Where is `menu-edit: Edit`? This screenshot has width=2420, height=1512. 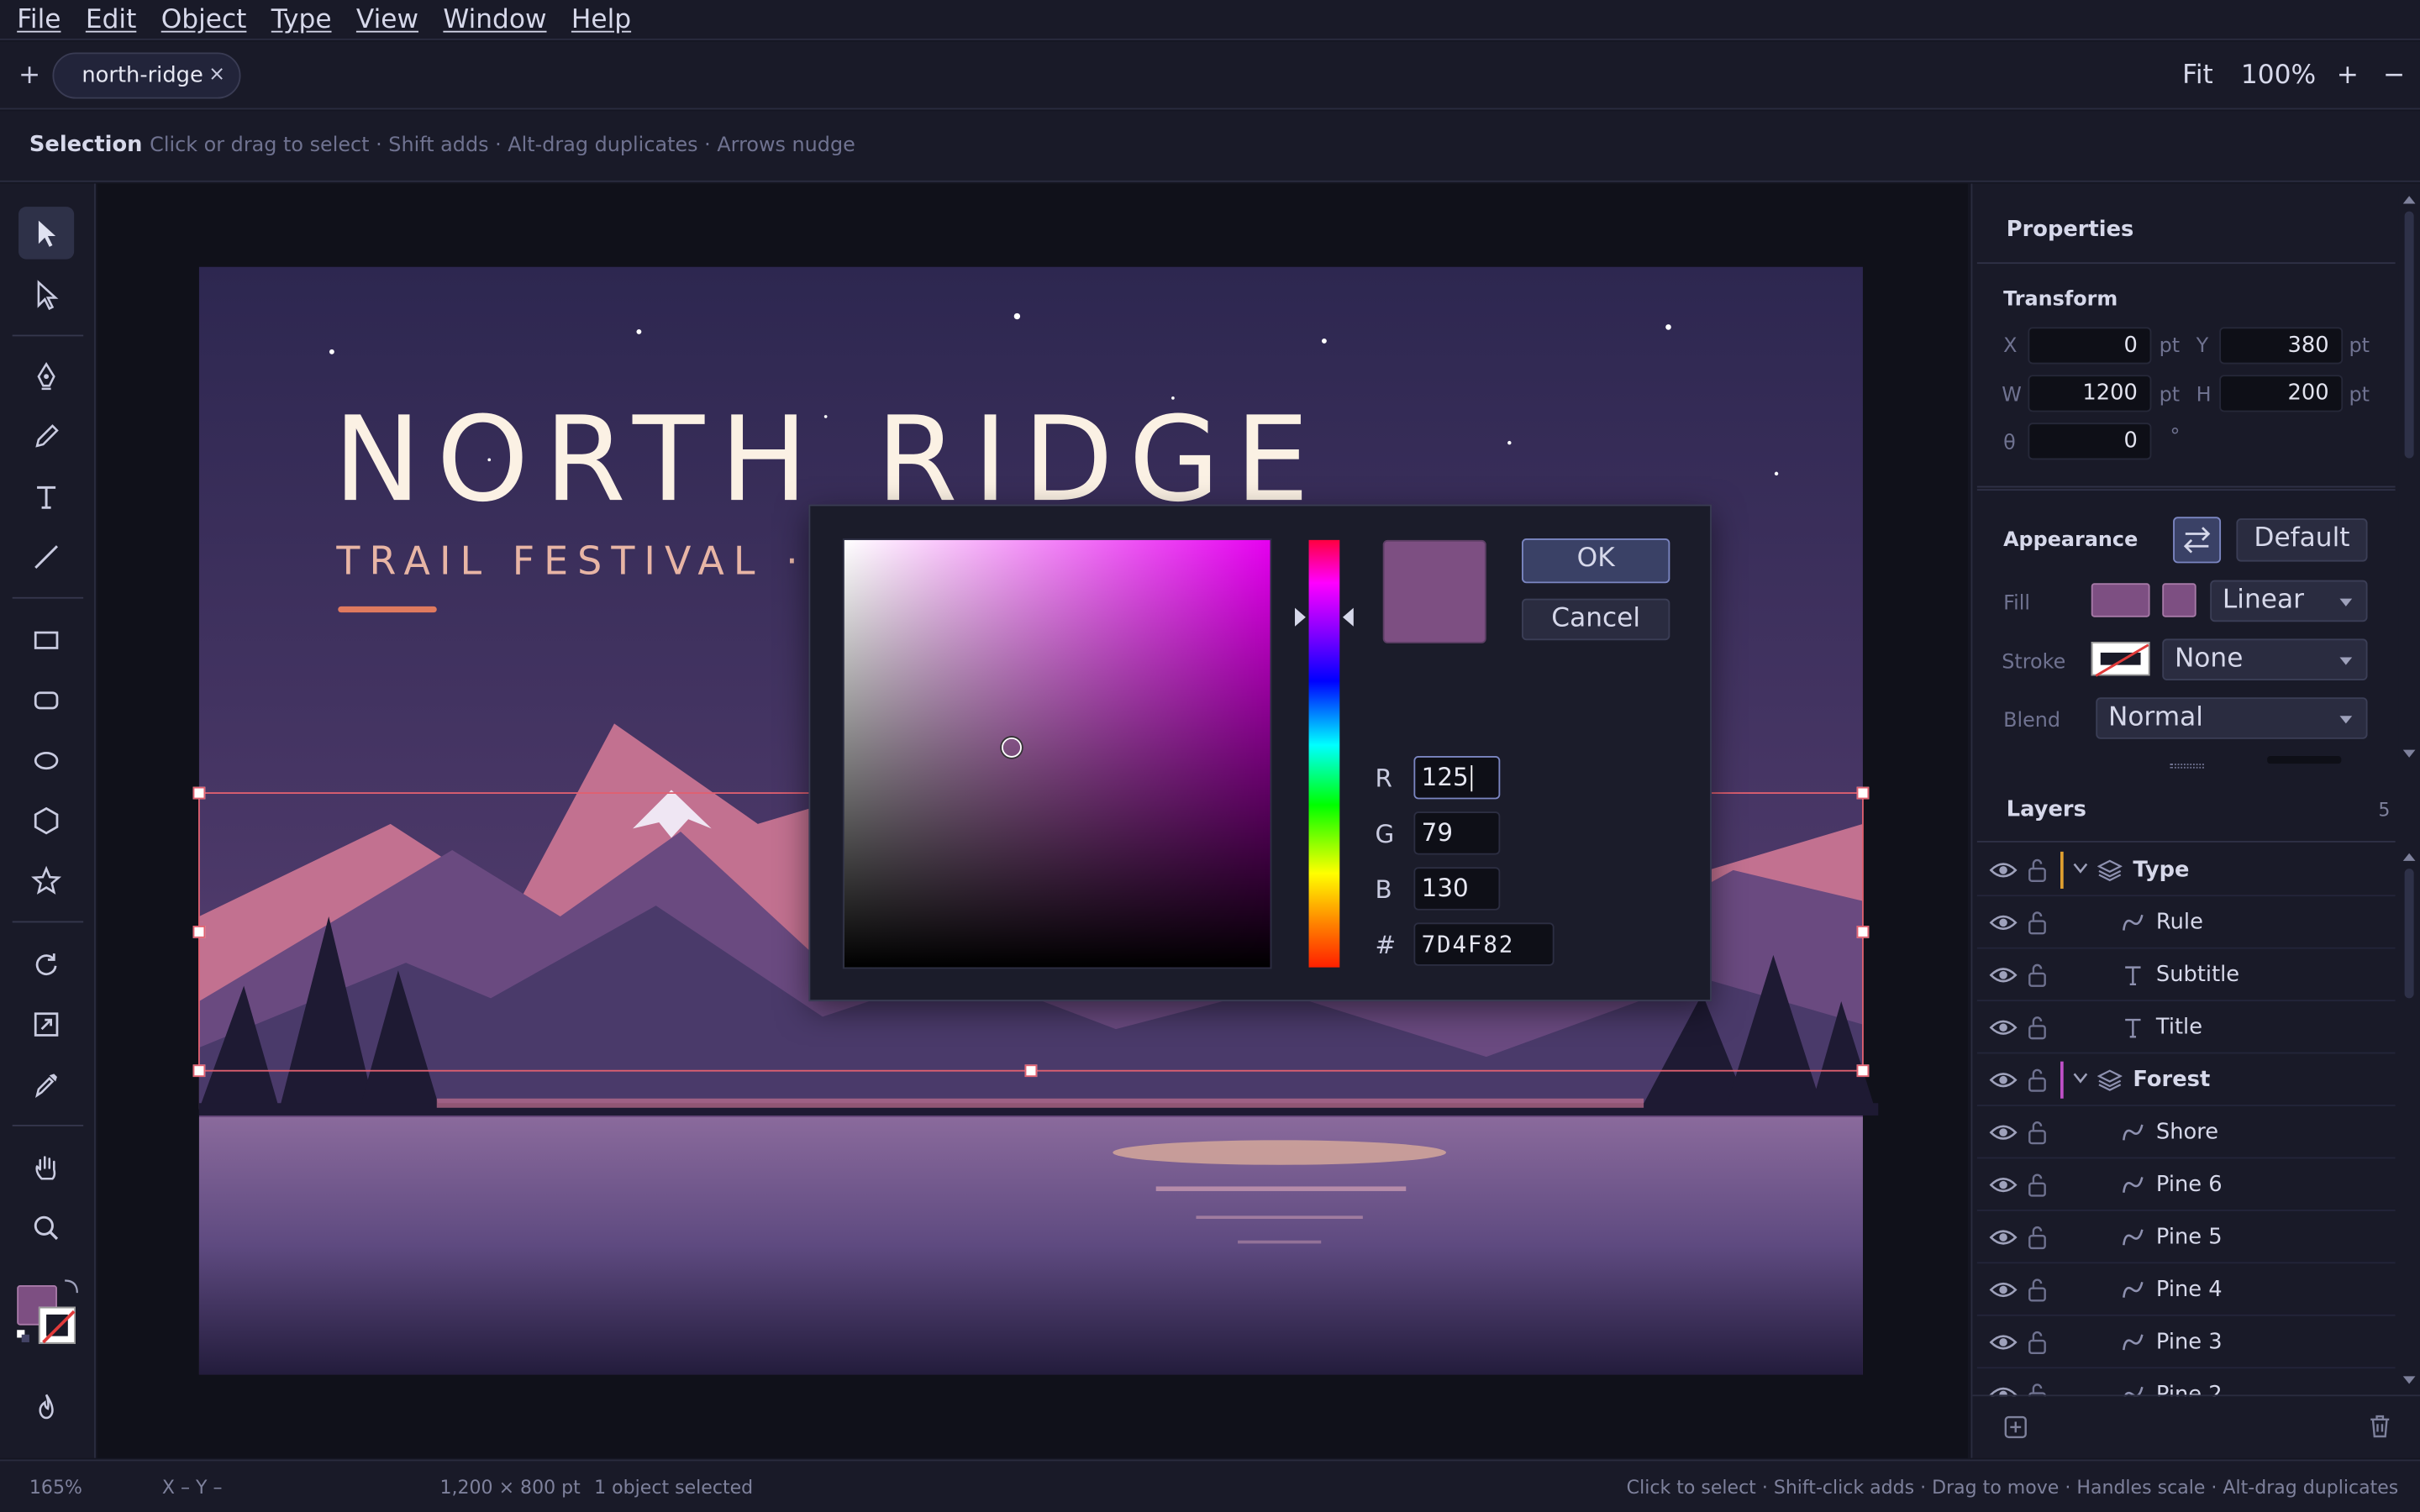 menu-edit: Edit is located at coordinates (111, 19).